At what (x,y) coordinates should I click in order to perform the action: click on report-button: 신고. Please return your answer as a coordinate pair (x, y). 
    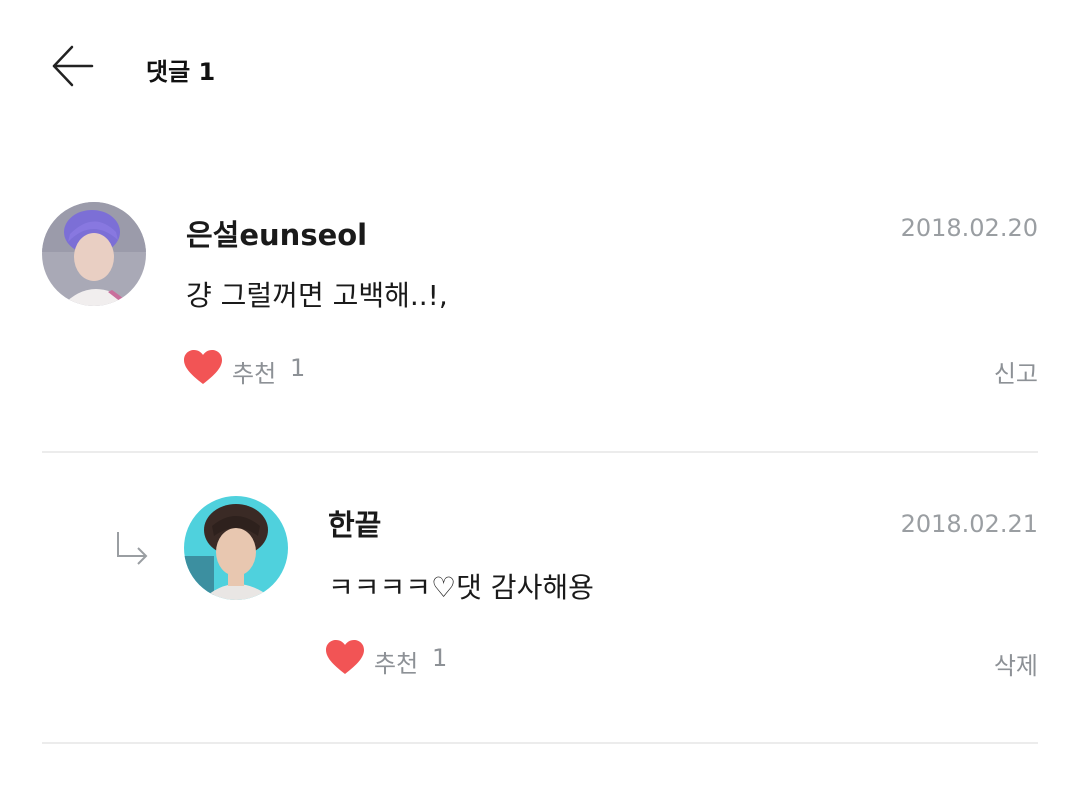
    Looking at the image, I should click on (1016, 371).